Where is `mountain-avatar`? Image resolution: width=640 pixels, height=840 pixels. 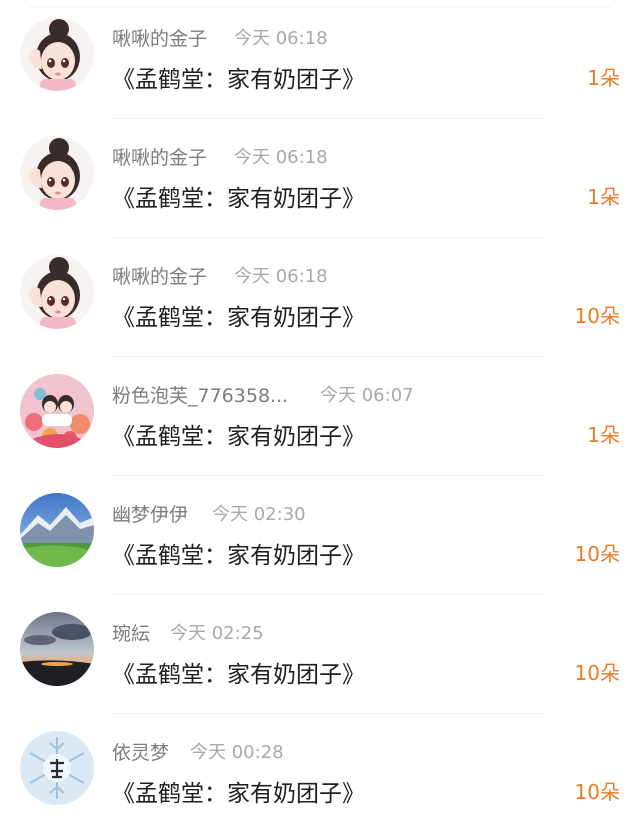
mountain-avatar is located at coordinates (57, 530).